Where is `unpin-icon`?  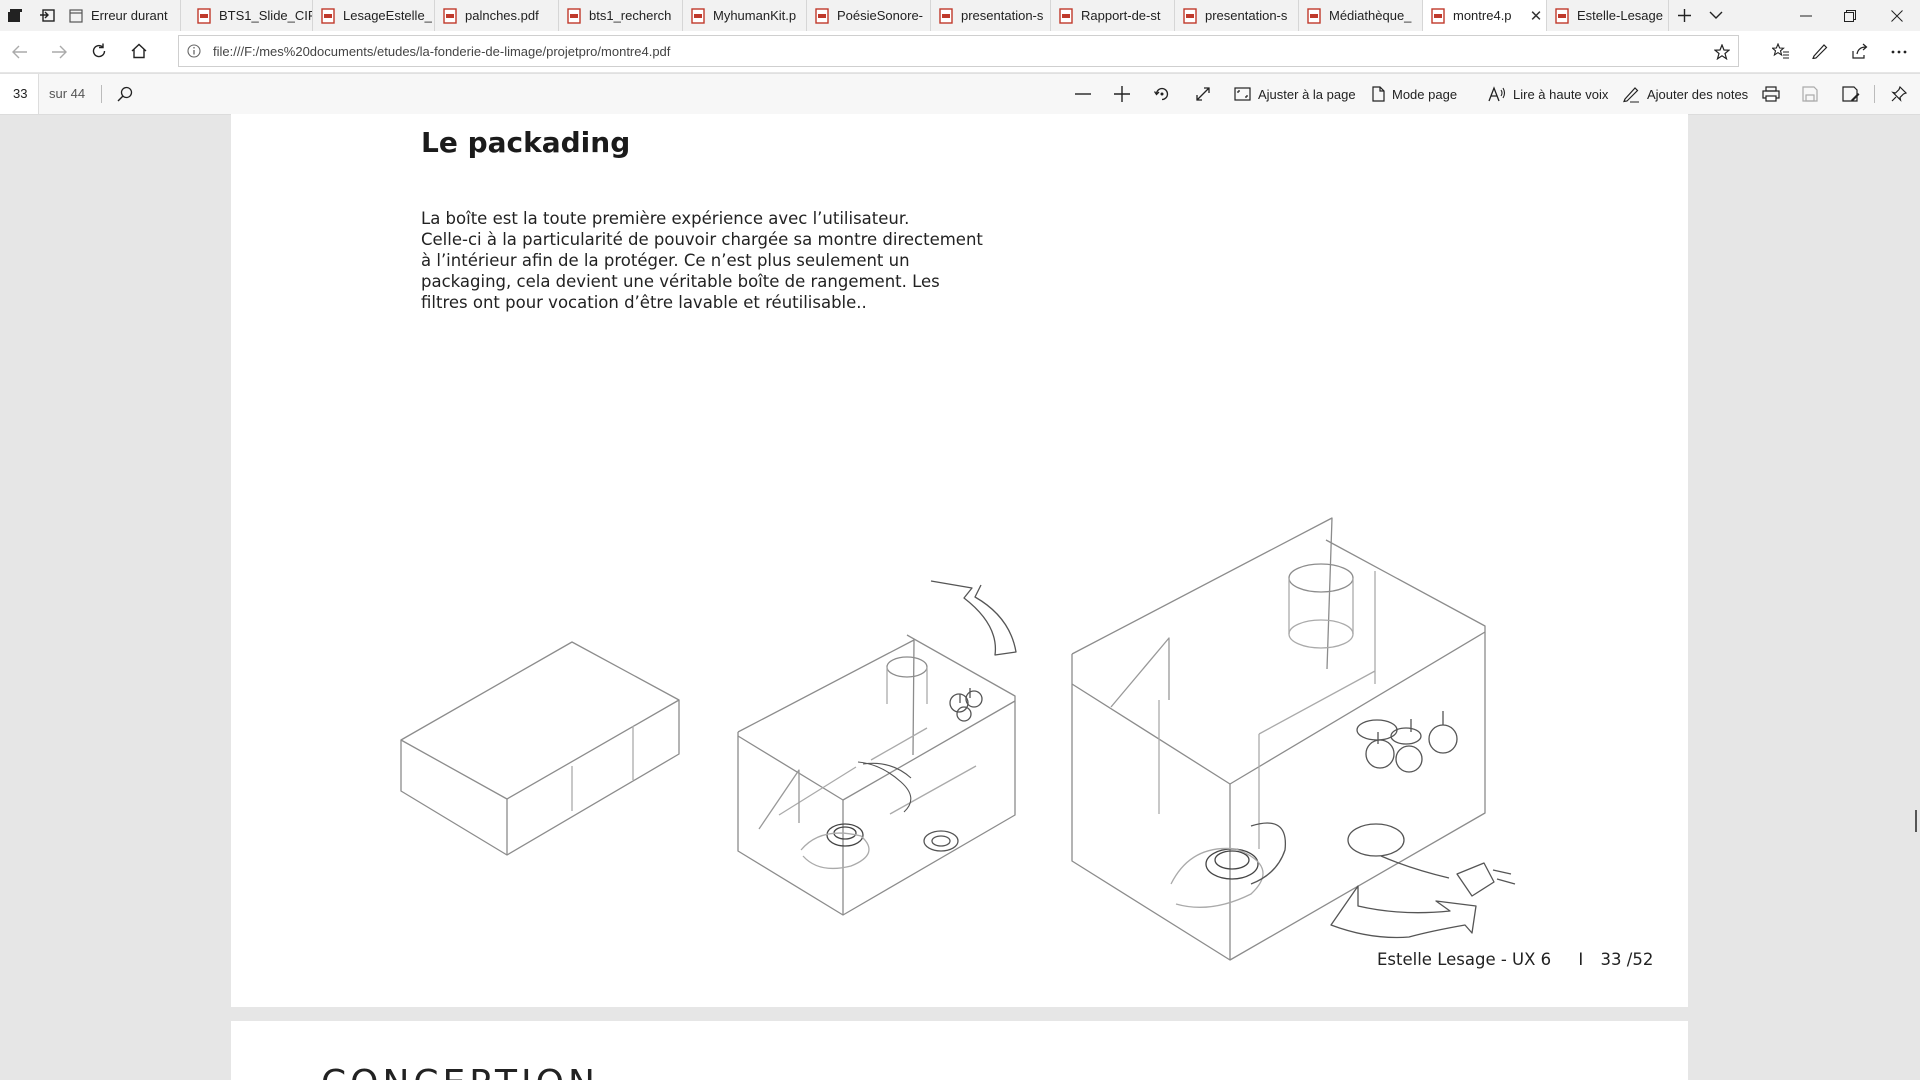 unpin-icon is located at coordinates (1899, 94).